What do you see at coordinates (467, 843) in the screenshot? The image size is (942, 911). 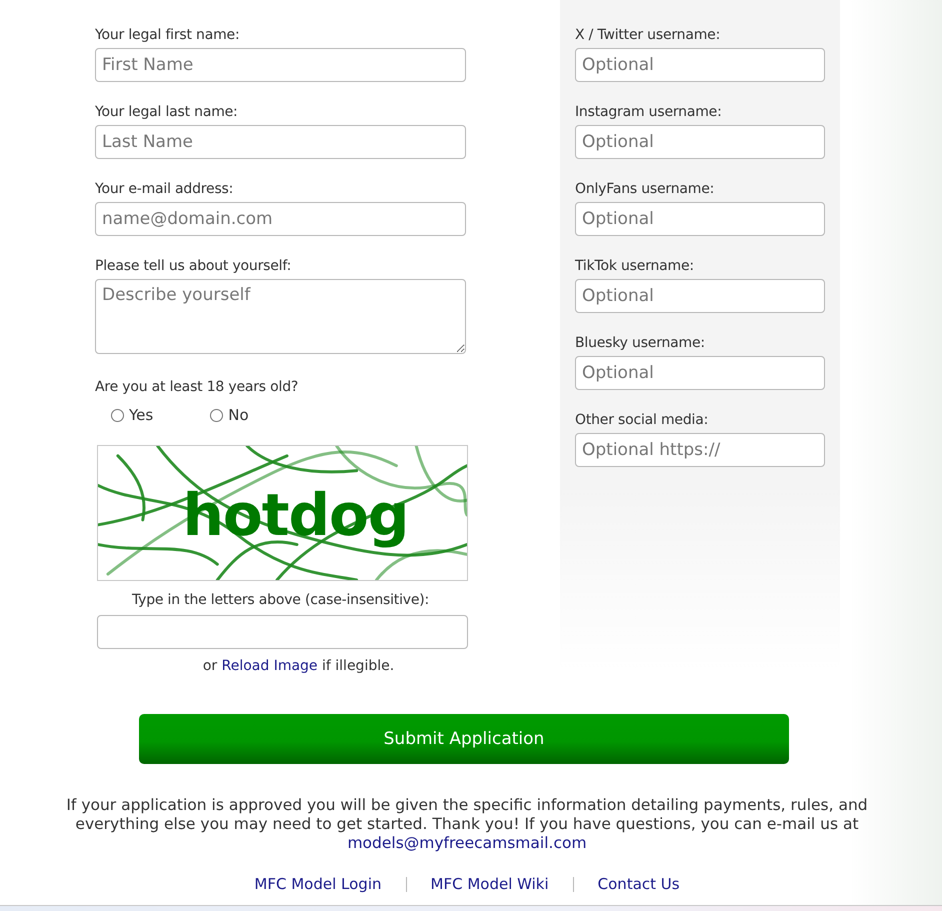 I see `email-link: models@myfreecamsmail.com` at bounding box center [467, 843].